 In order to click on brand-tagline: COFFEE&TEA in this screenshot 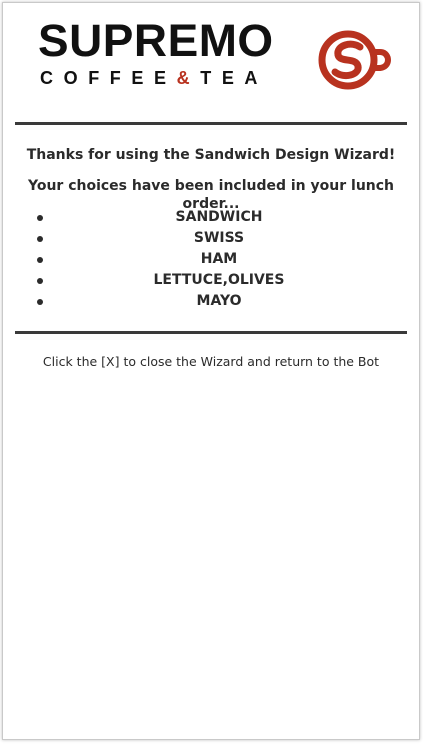, I will do `click(154, 78)`.